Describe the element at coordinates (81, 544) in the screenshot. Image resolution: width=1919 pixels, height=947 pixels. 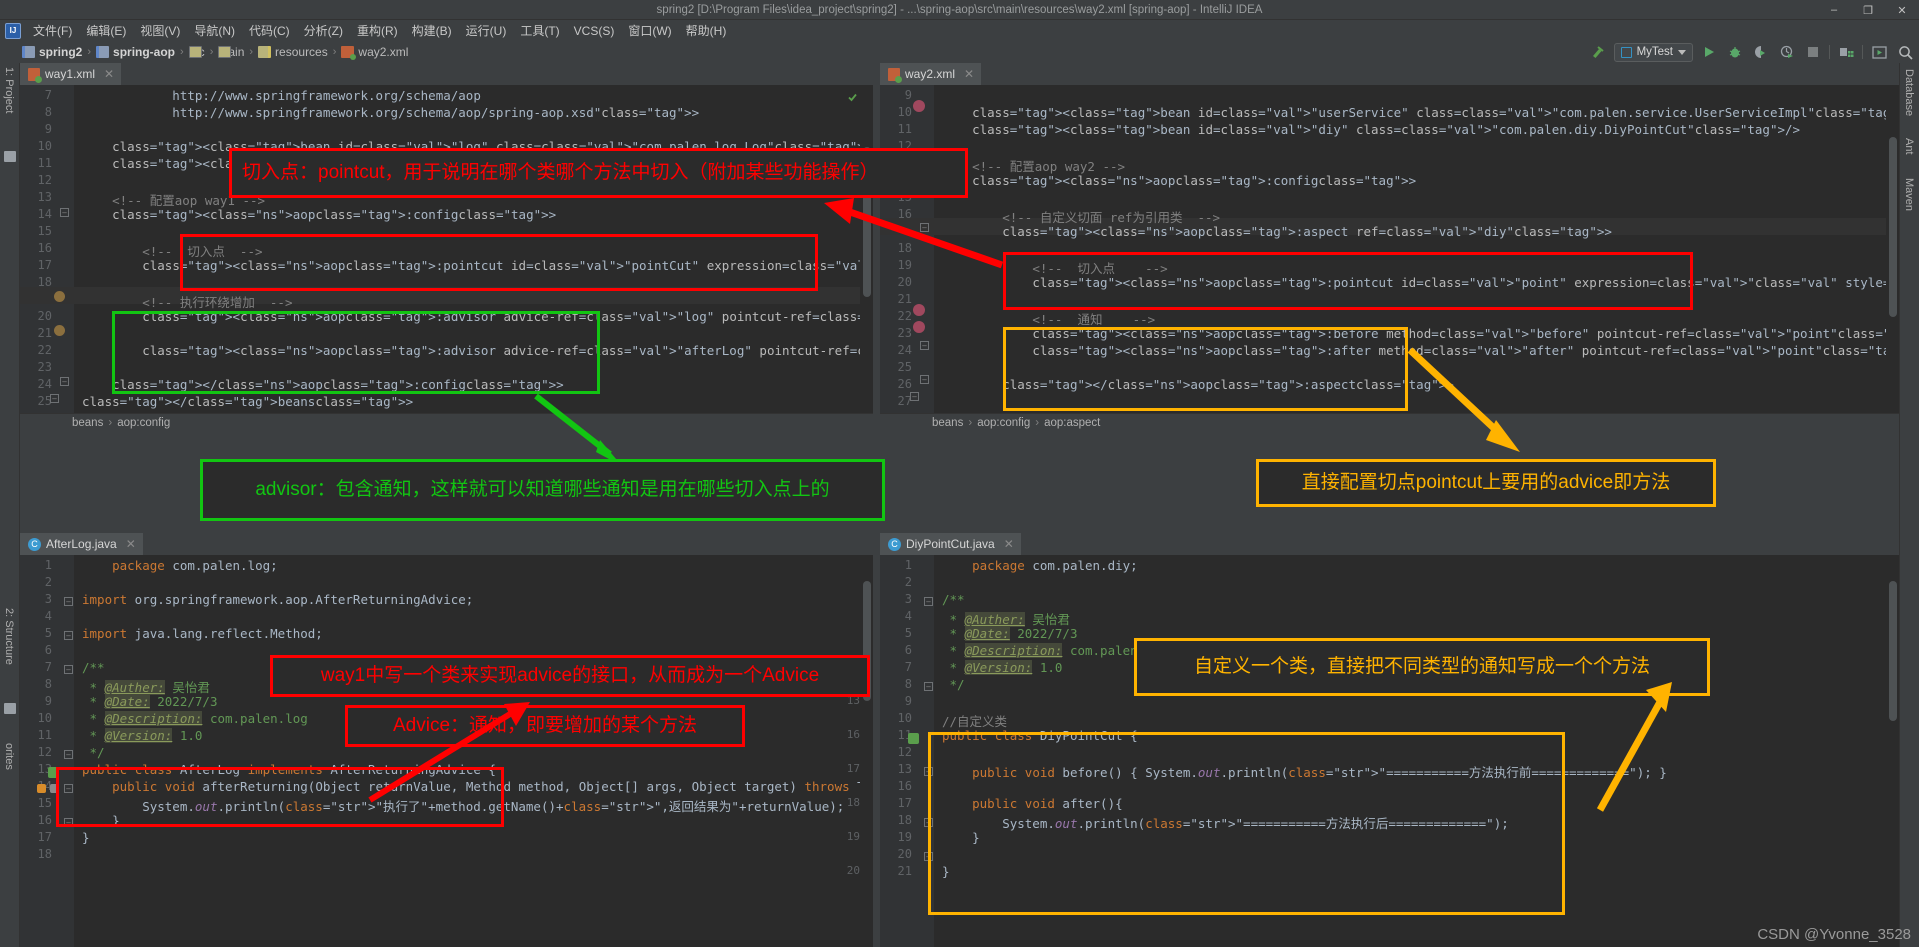
I see `tab-afterlog-java: AfterLog.java ✕` at that location.